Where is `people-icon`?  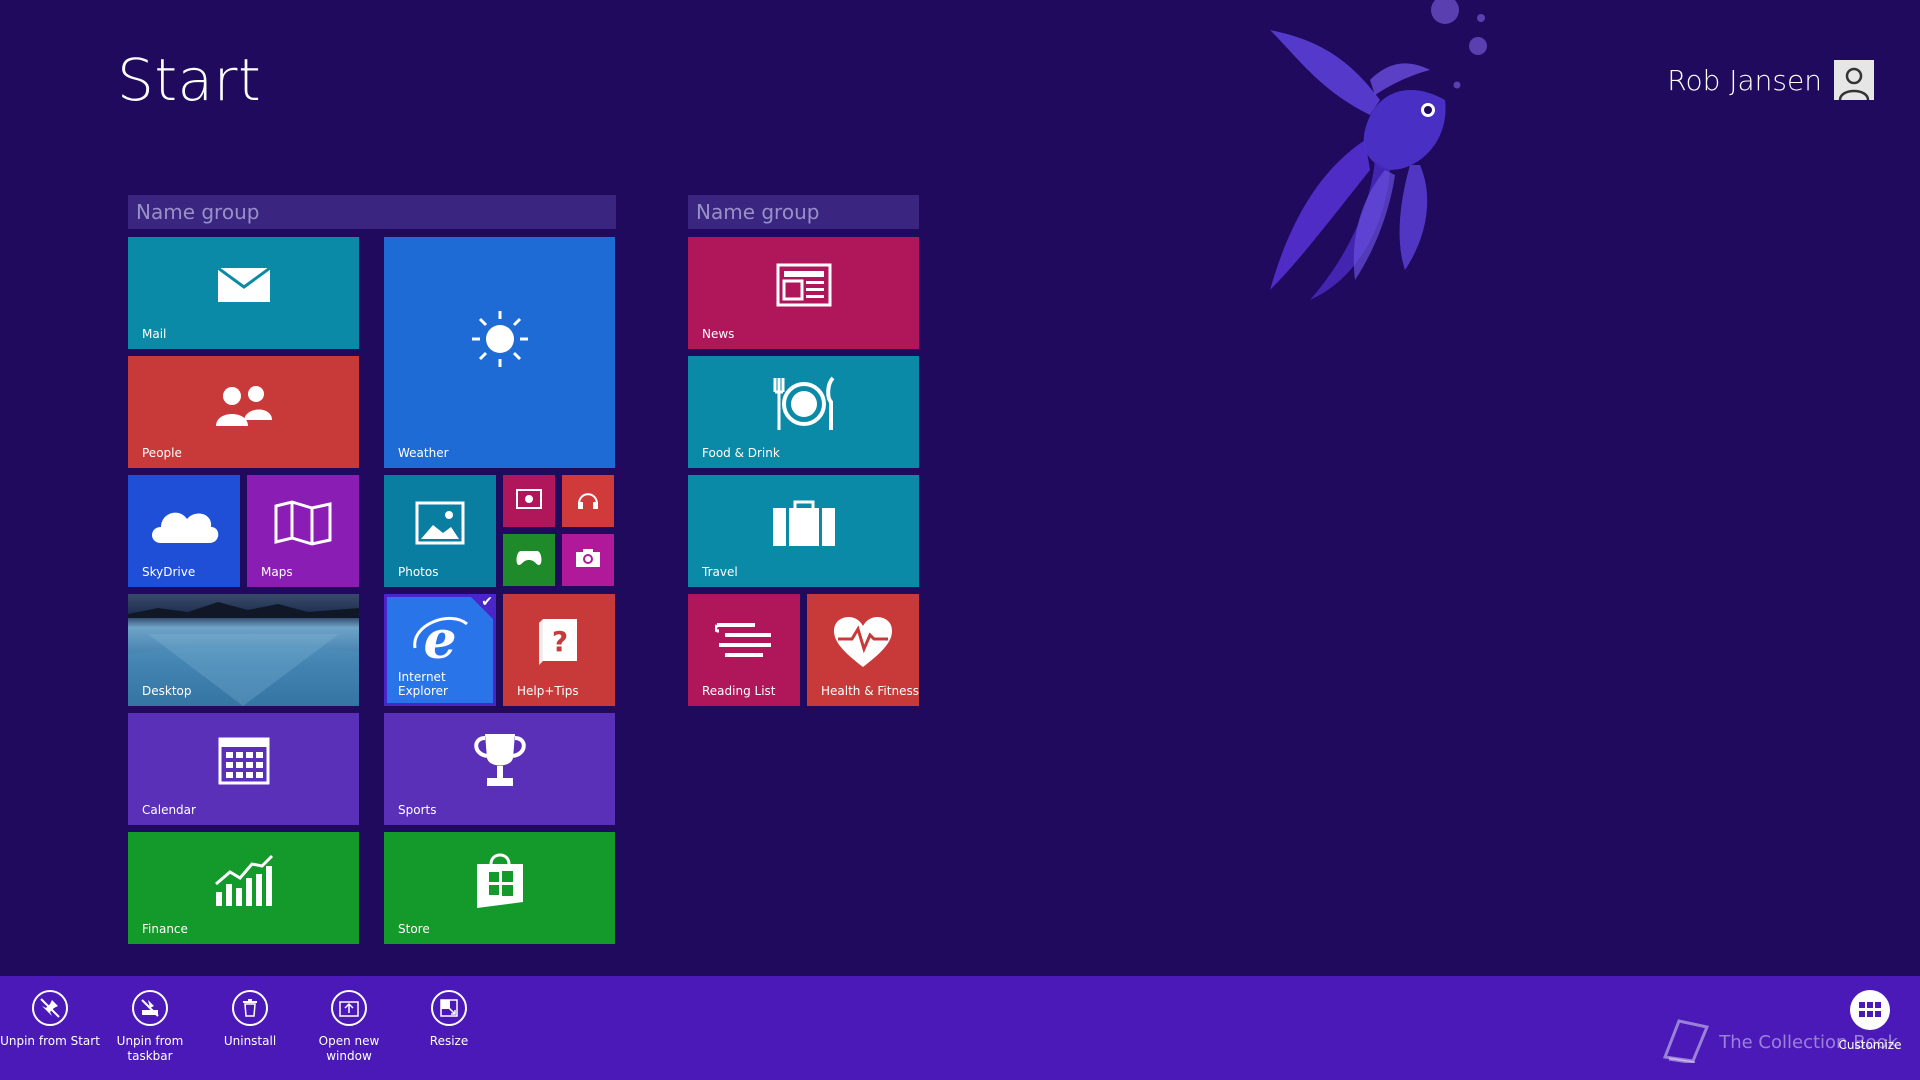
people-icon is located at coordinates (244, 406).